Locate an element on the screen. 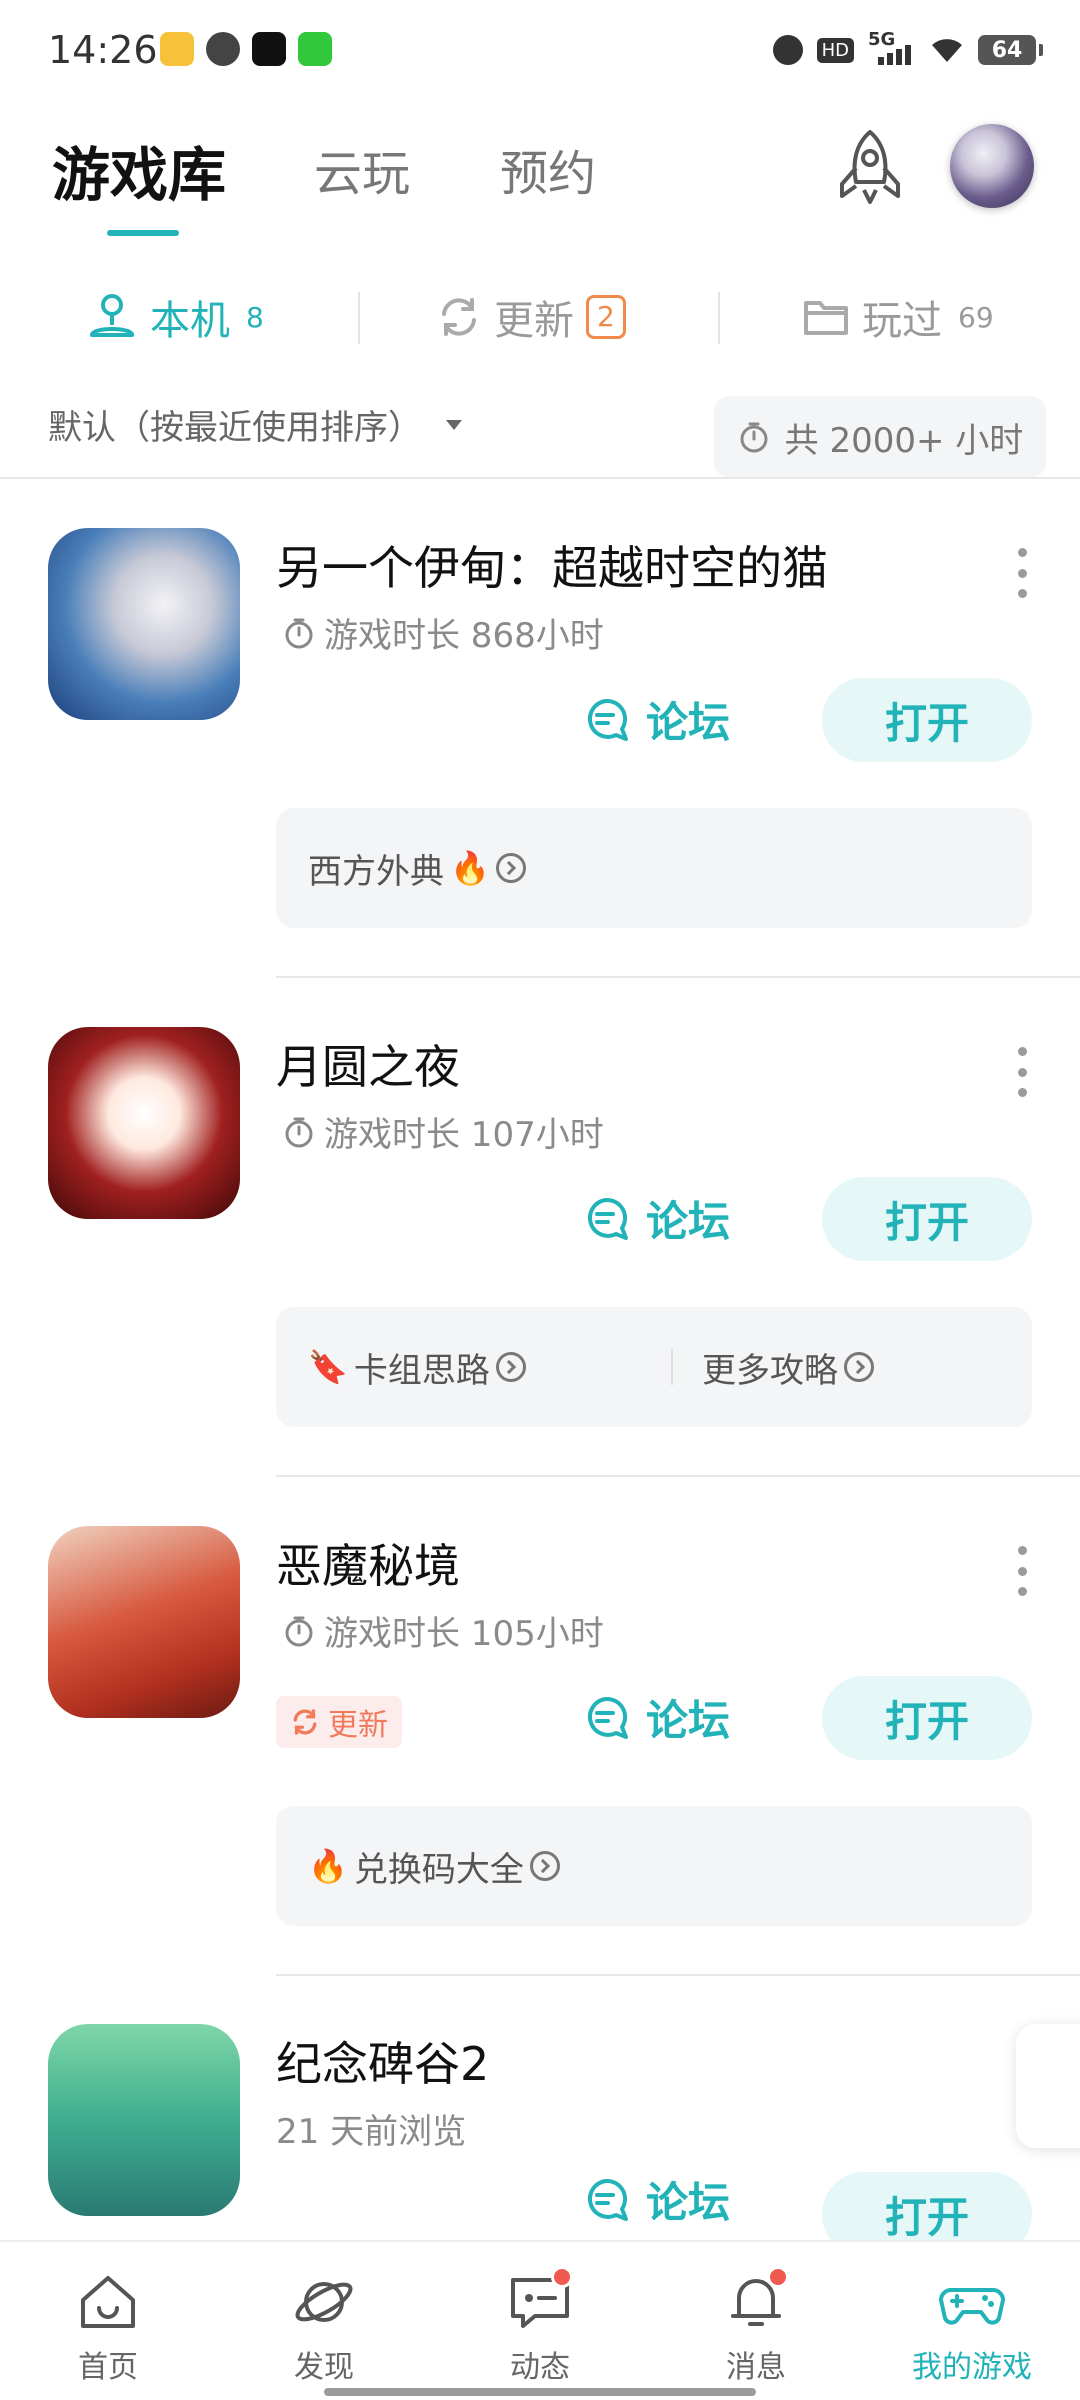  bottom-navigation: 首页 发现 动态 消息 我的游戏 is located at coordinates (540, 2320).